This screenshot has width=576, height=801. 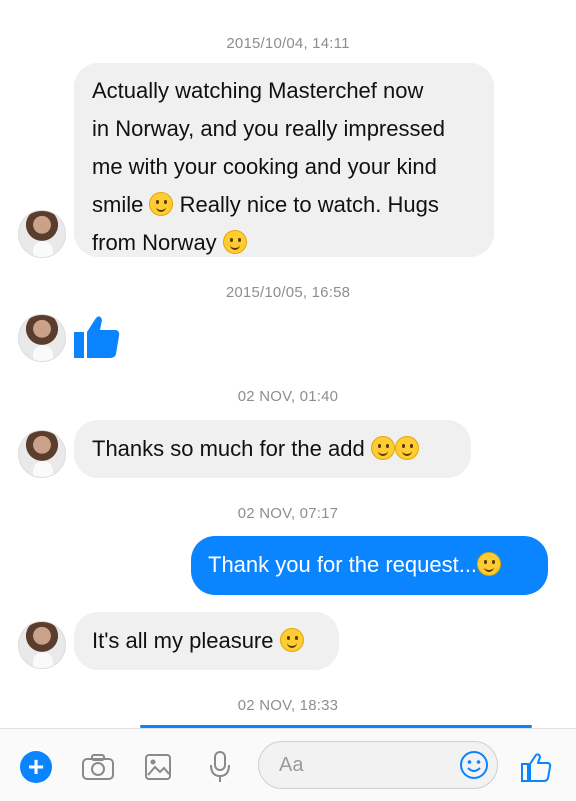 I want to click on incoming-message-bubble: It's all my pleasure, so click(x=206, y=641).